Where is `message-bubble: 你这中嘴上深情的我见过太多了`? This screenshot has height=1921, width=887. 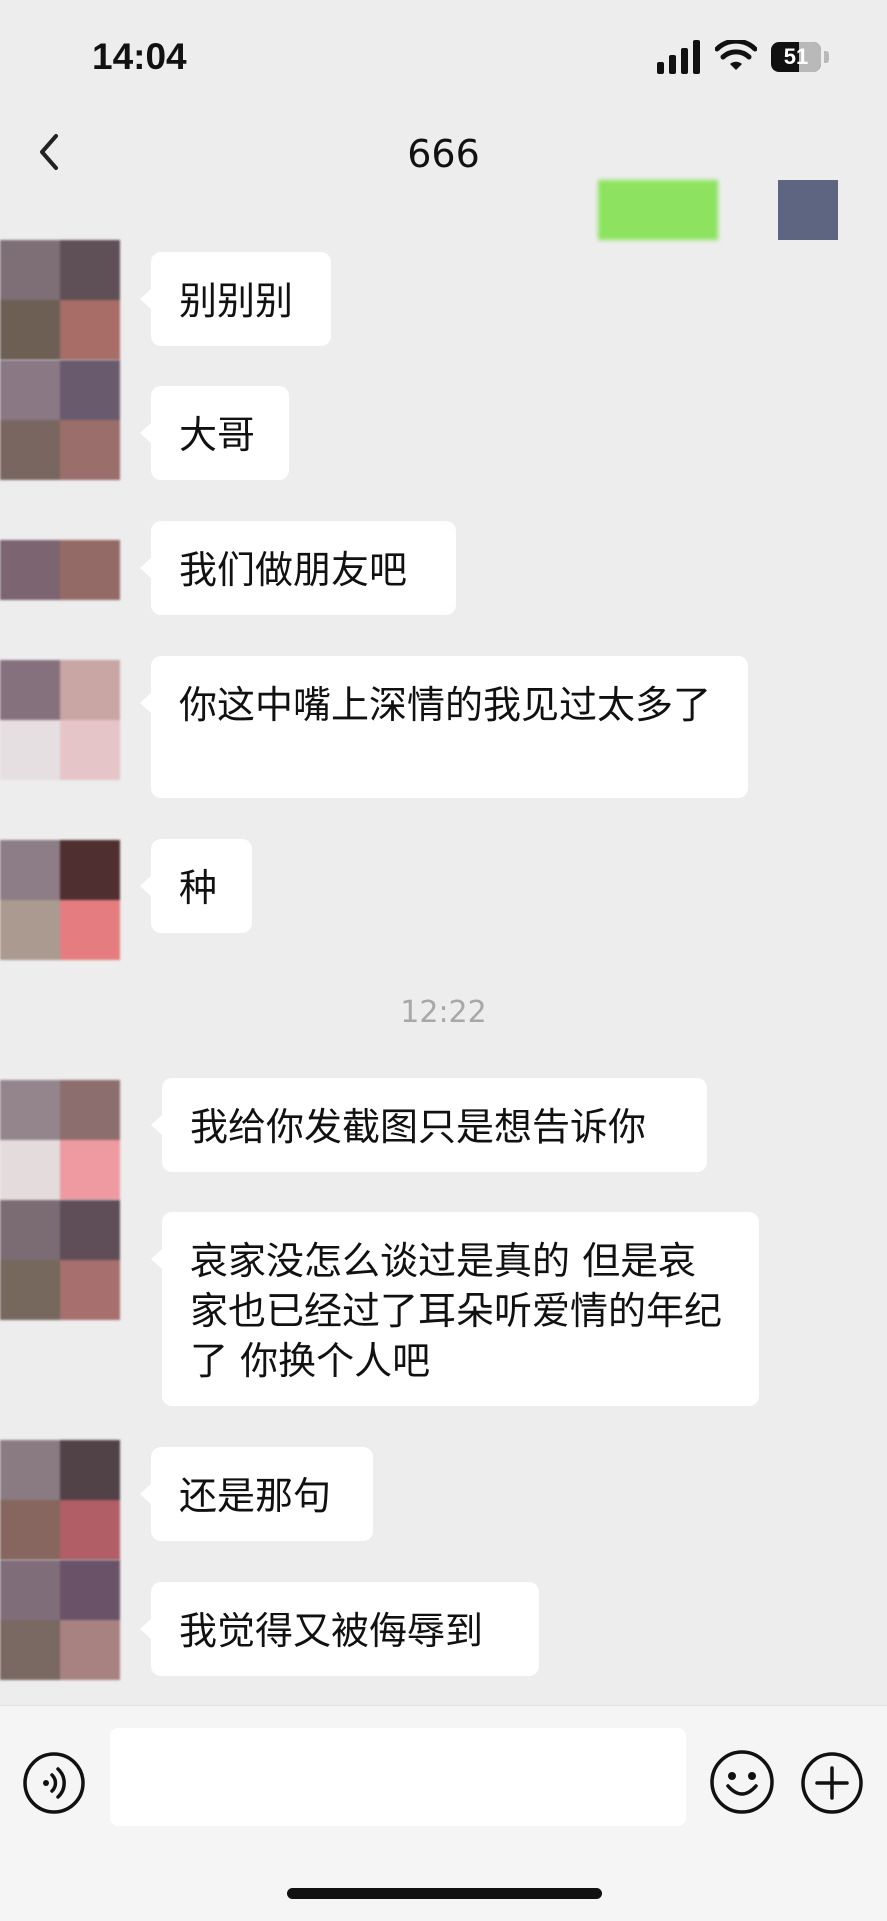 message-bubble: 你这中嘴上深情的我见过太多了 is located at coordinates (444, 727).